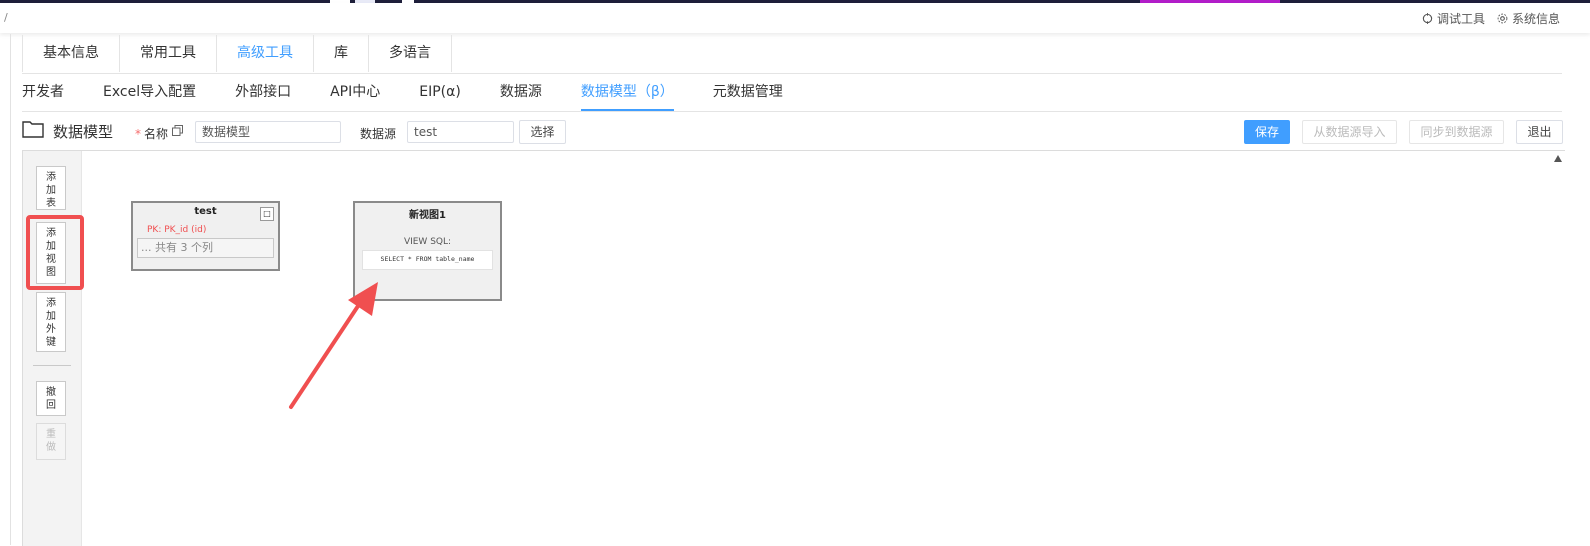  Describe the element at coordinates (265, 53) in the screenshot. I see `tab-advanced-tools: 高级工具` at that location.